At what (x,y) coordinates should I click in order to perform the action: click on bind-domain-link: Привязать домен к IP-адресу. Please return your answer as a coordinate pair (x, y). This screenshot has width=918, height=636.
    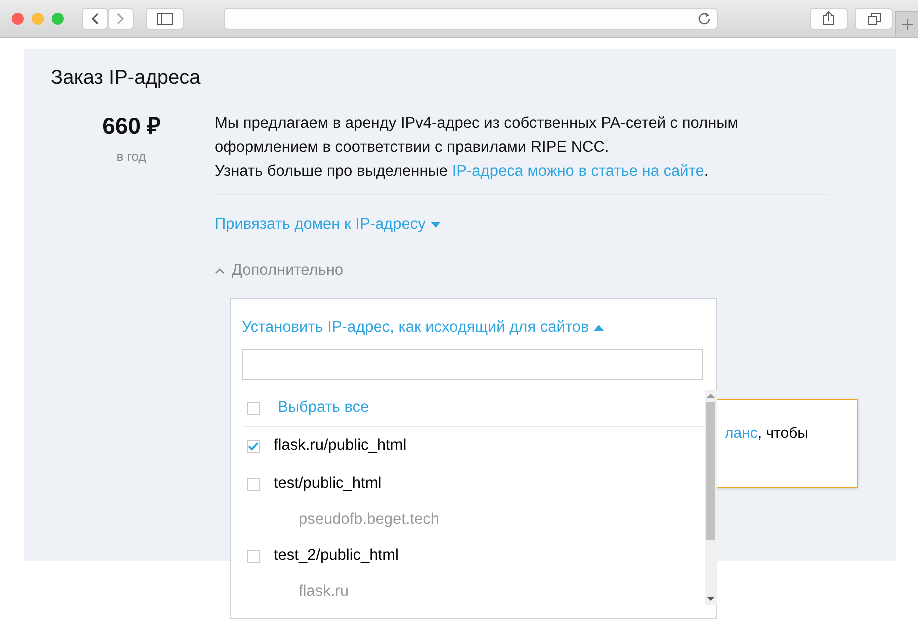
    Looking at the image, I should click on (328, 225).